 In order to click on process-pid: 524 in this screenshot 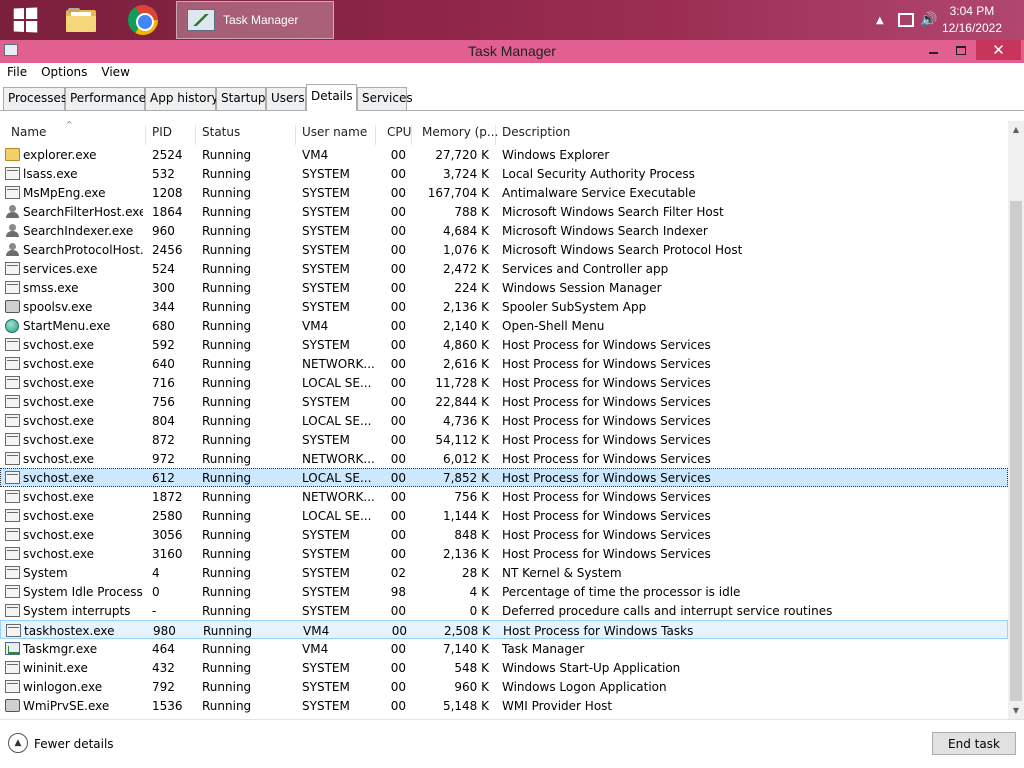, I will do `click(163, 269)`.